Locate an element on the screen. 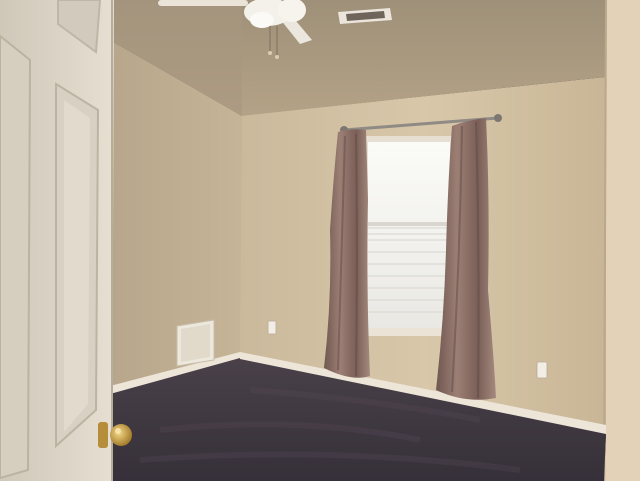 Image resolution: width=640 pixels, height=481 pixels. door-knob is located at coordinates (115, 435).